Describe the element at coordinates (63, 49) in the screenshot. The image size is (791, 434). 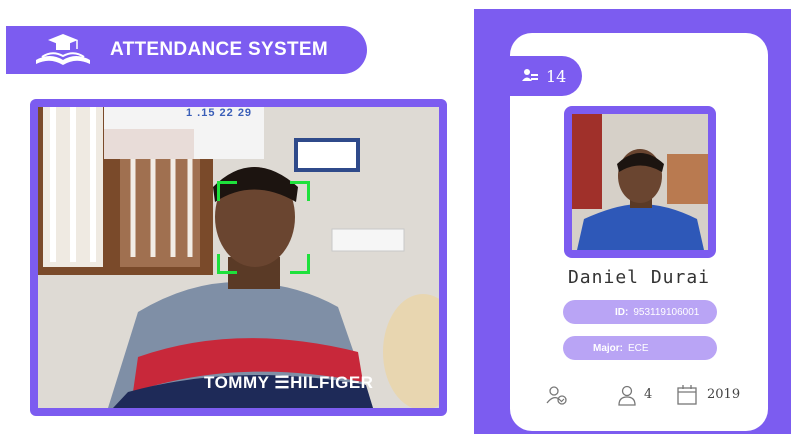
I see `graduation-cap-book-icon` at that location.